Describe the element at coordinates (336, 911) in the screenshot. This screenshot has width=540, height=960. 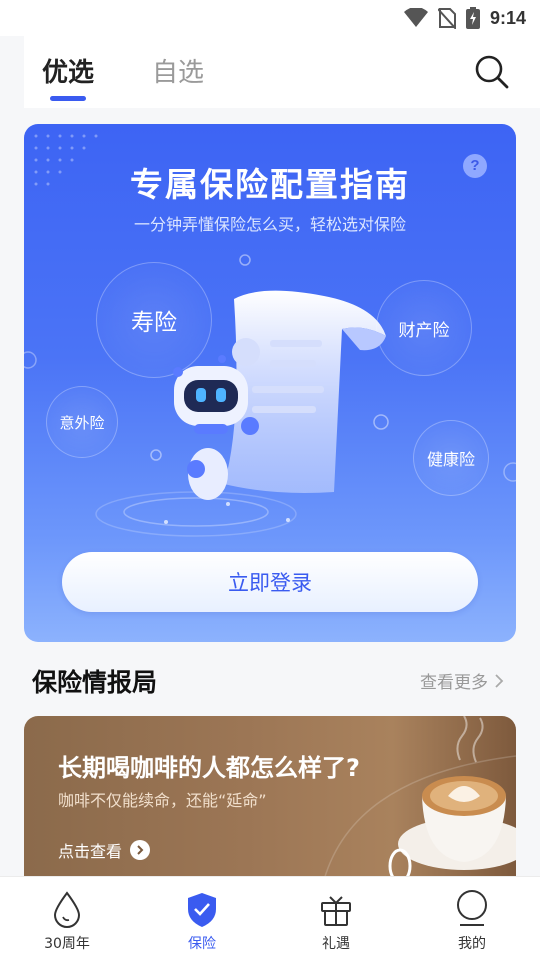
I see `gift-box-icon` at that location.